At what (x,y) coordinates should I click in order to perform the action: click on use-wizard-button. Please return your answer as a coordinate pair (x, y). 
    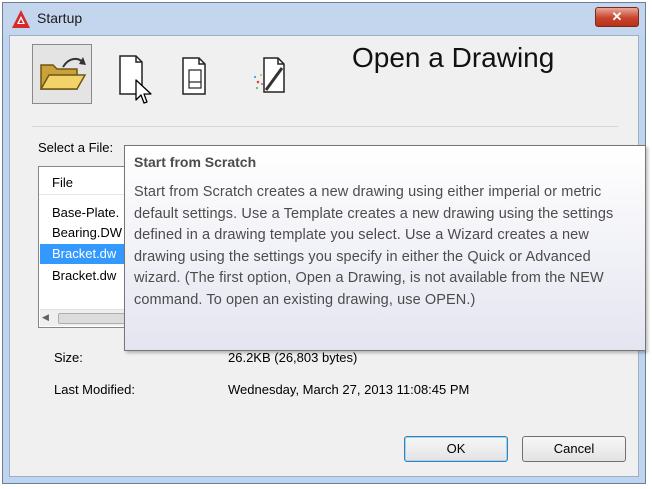
    Looking at the image, I should click on (268, 74).